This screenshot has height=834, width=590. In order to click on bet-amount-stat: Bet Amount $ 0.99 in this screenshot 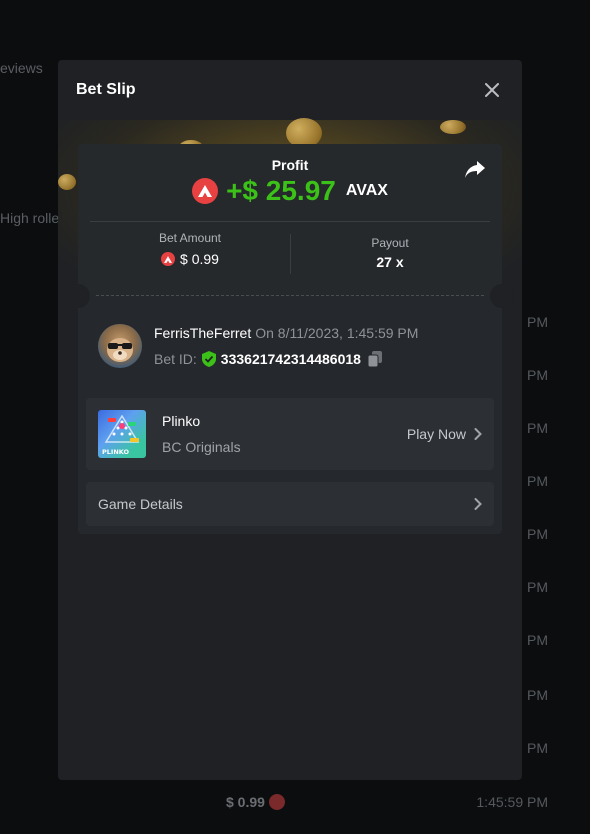, I will do `click(190, 249)`.